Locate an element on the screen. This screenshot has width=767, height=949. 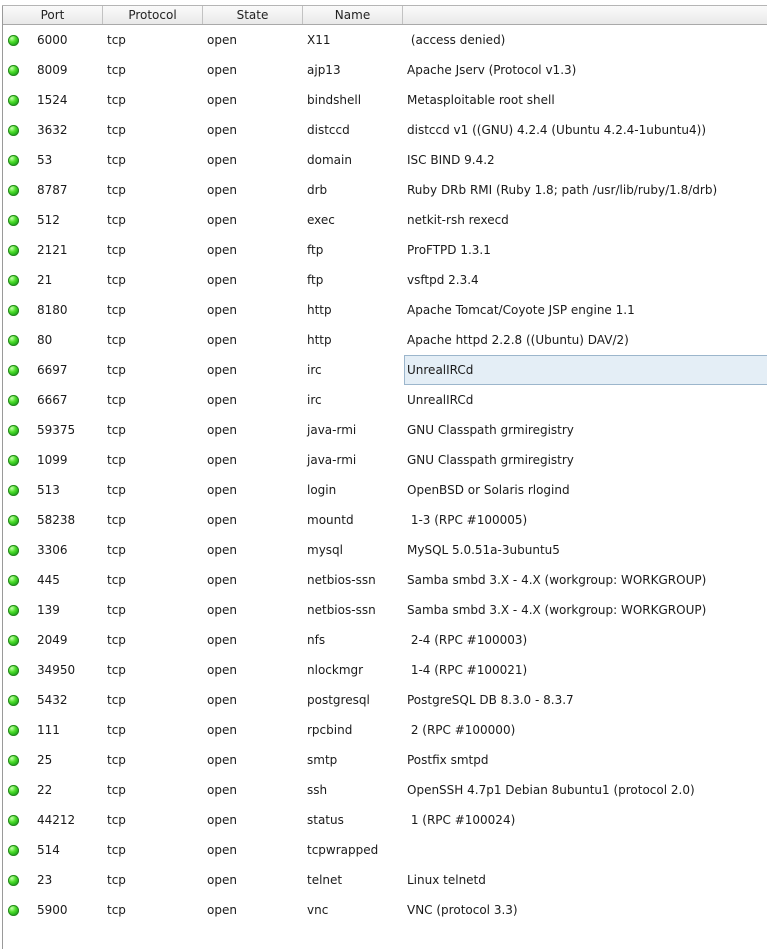
port-cell: 58238 is located at coordinates (56, 520).